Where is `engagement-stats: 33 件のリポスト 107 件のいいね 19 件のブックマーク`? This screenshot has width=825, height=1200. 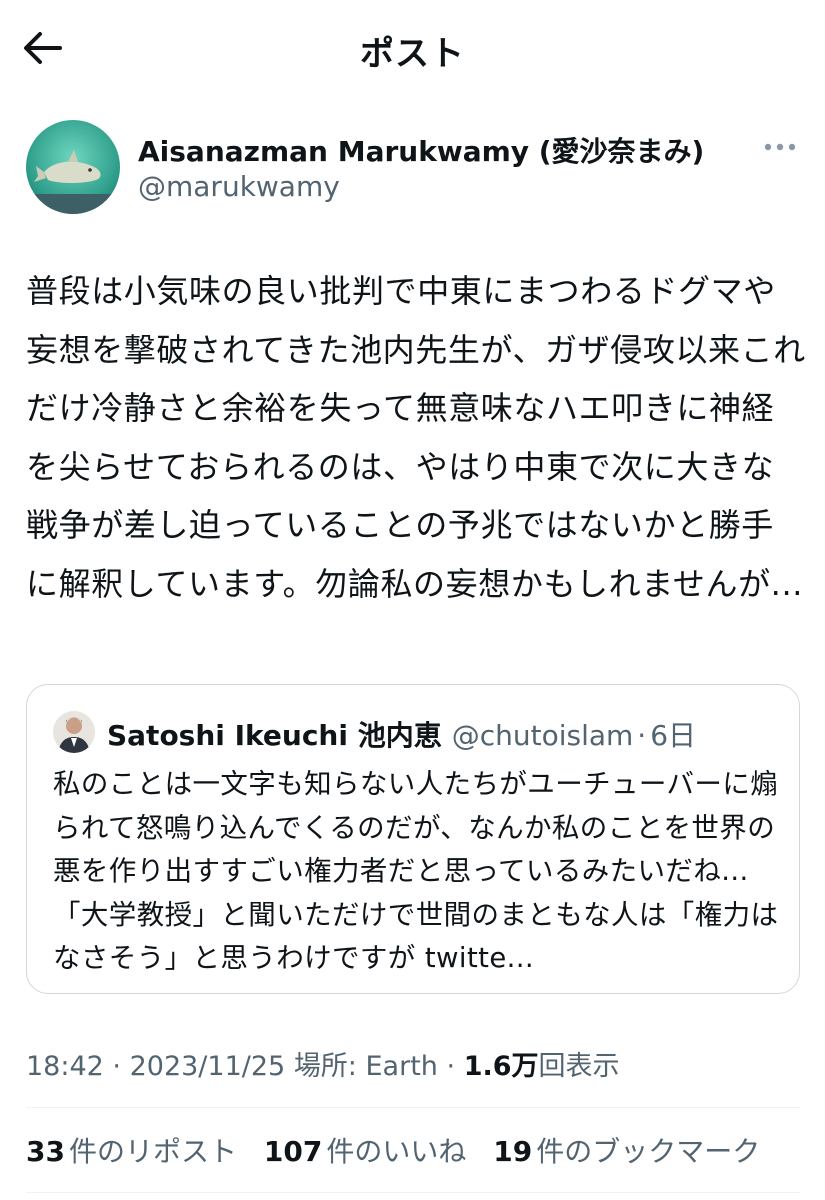 engagement-stats: 33 件のリポスト 107 件のいいね 19 件のブックマーク is located at coordinates (402, 1150).